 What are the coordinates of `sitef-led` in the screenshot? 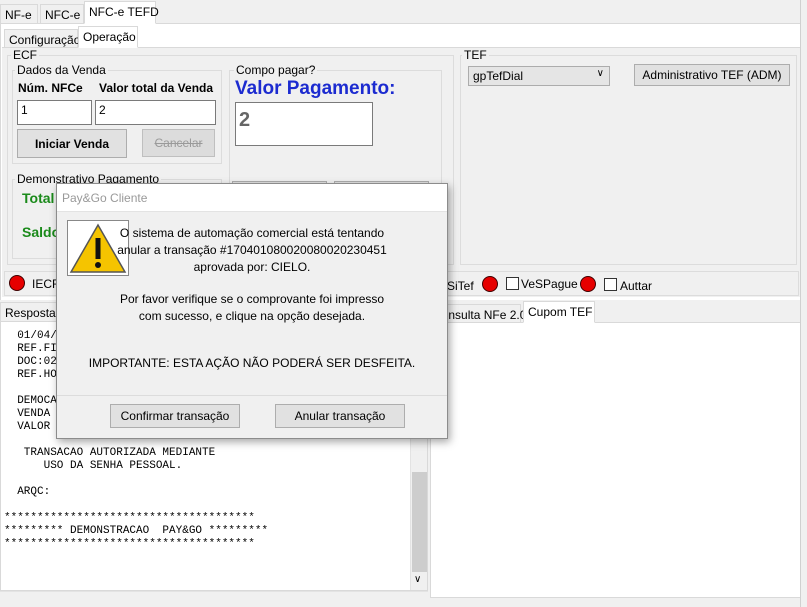 It's located at (490, 284).